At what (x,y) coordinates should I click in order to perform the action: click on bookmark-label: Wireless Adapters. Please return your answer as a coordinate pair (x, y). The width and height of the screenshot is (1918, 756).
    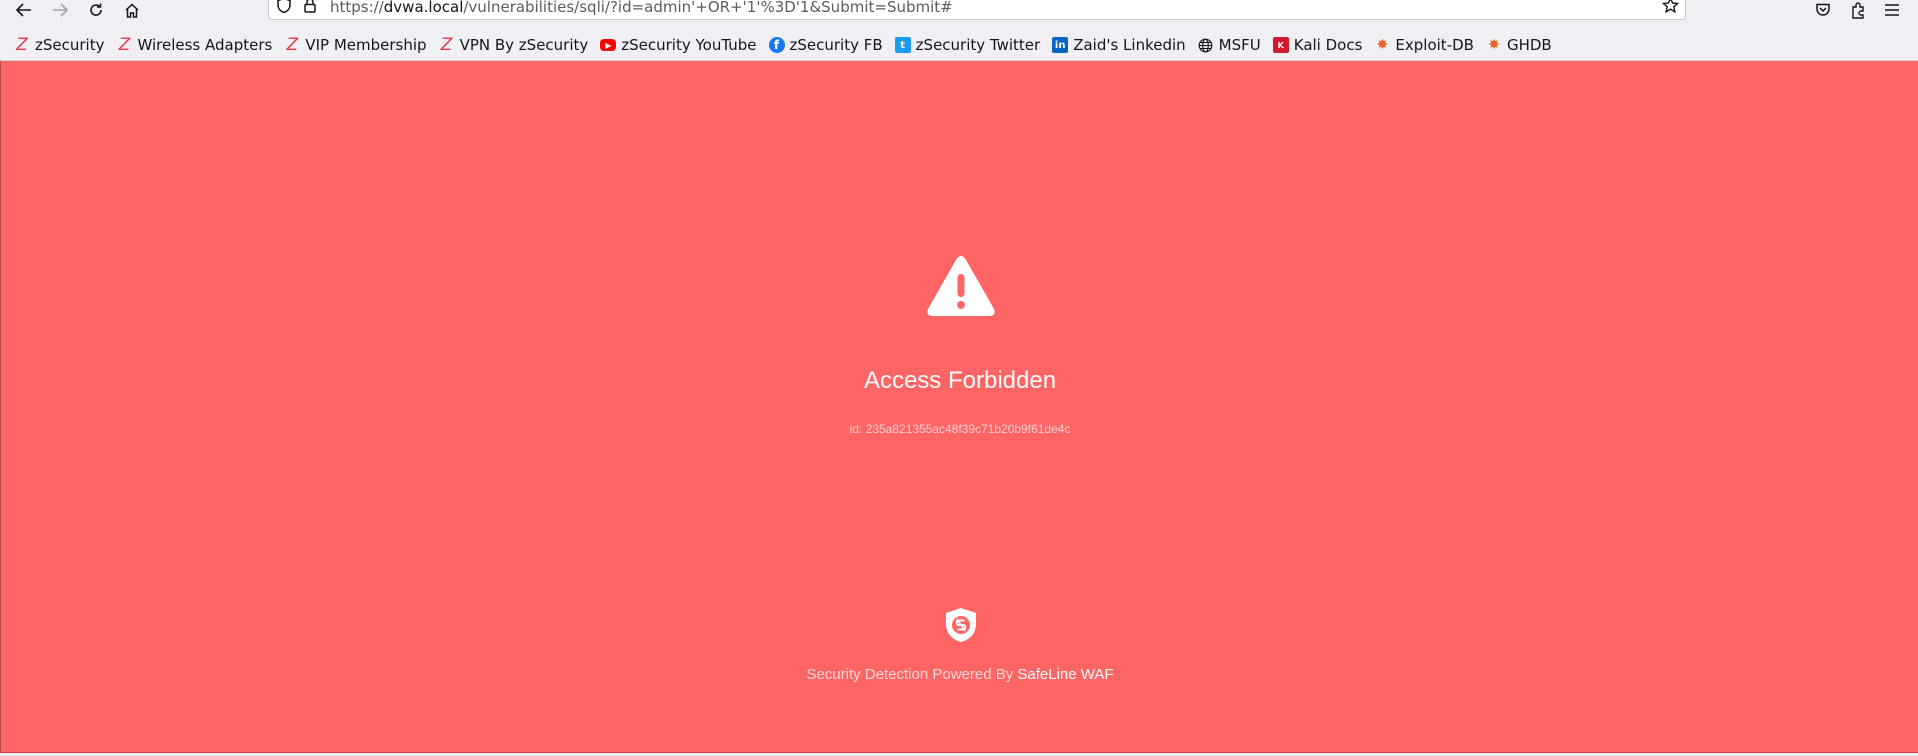
    Looking at the image, I should click on (205, 45).